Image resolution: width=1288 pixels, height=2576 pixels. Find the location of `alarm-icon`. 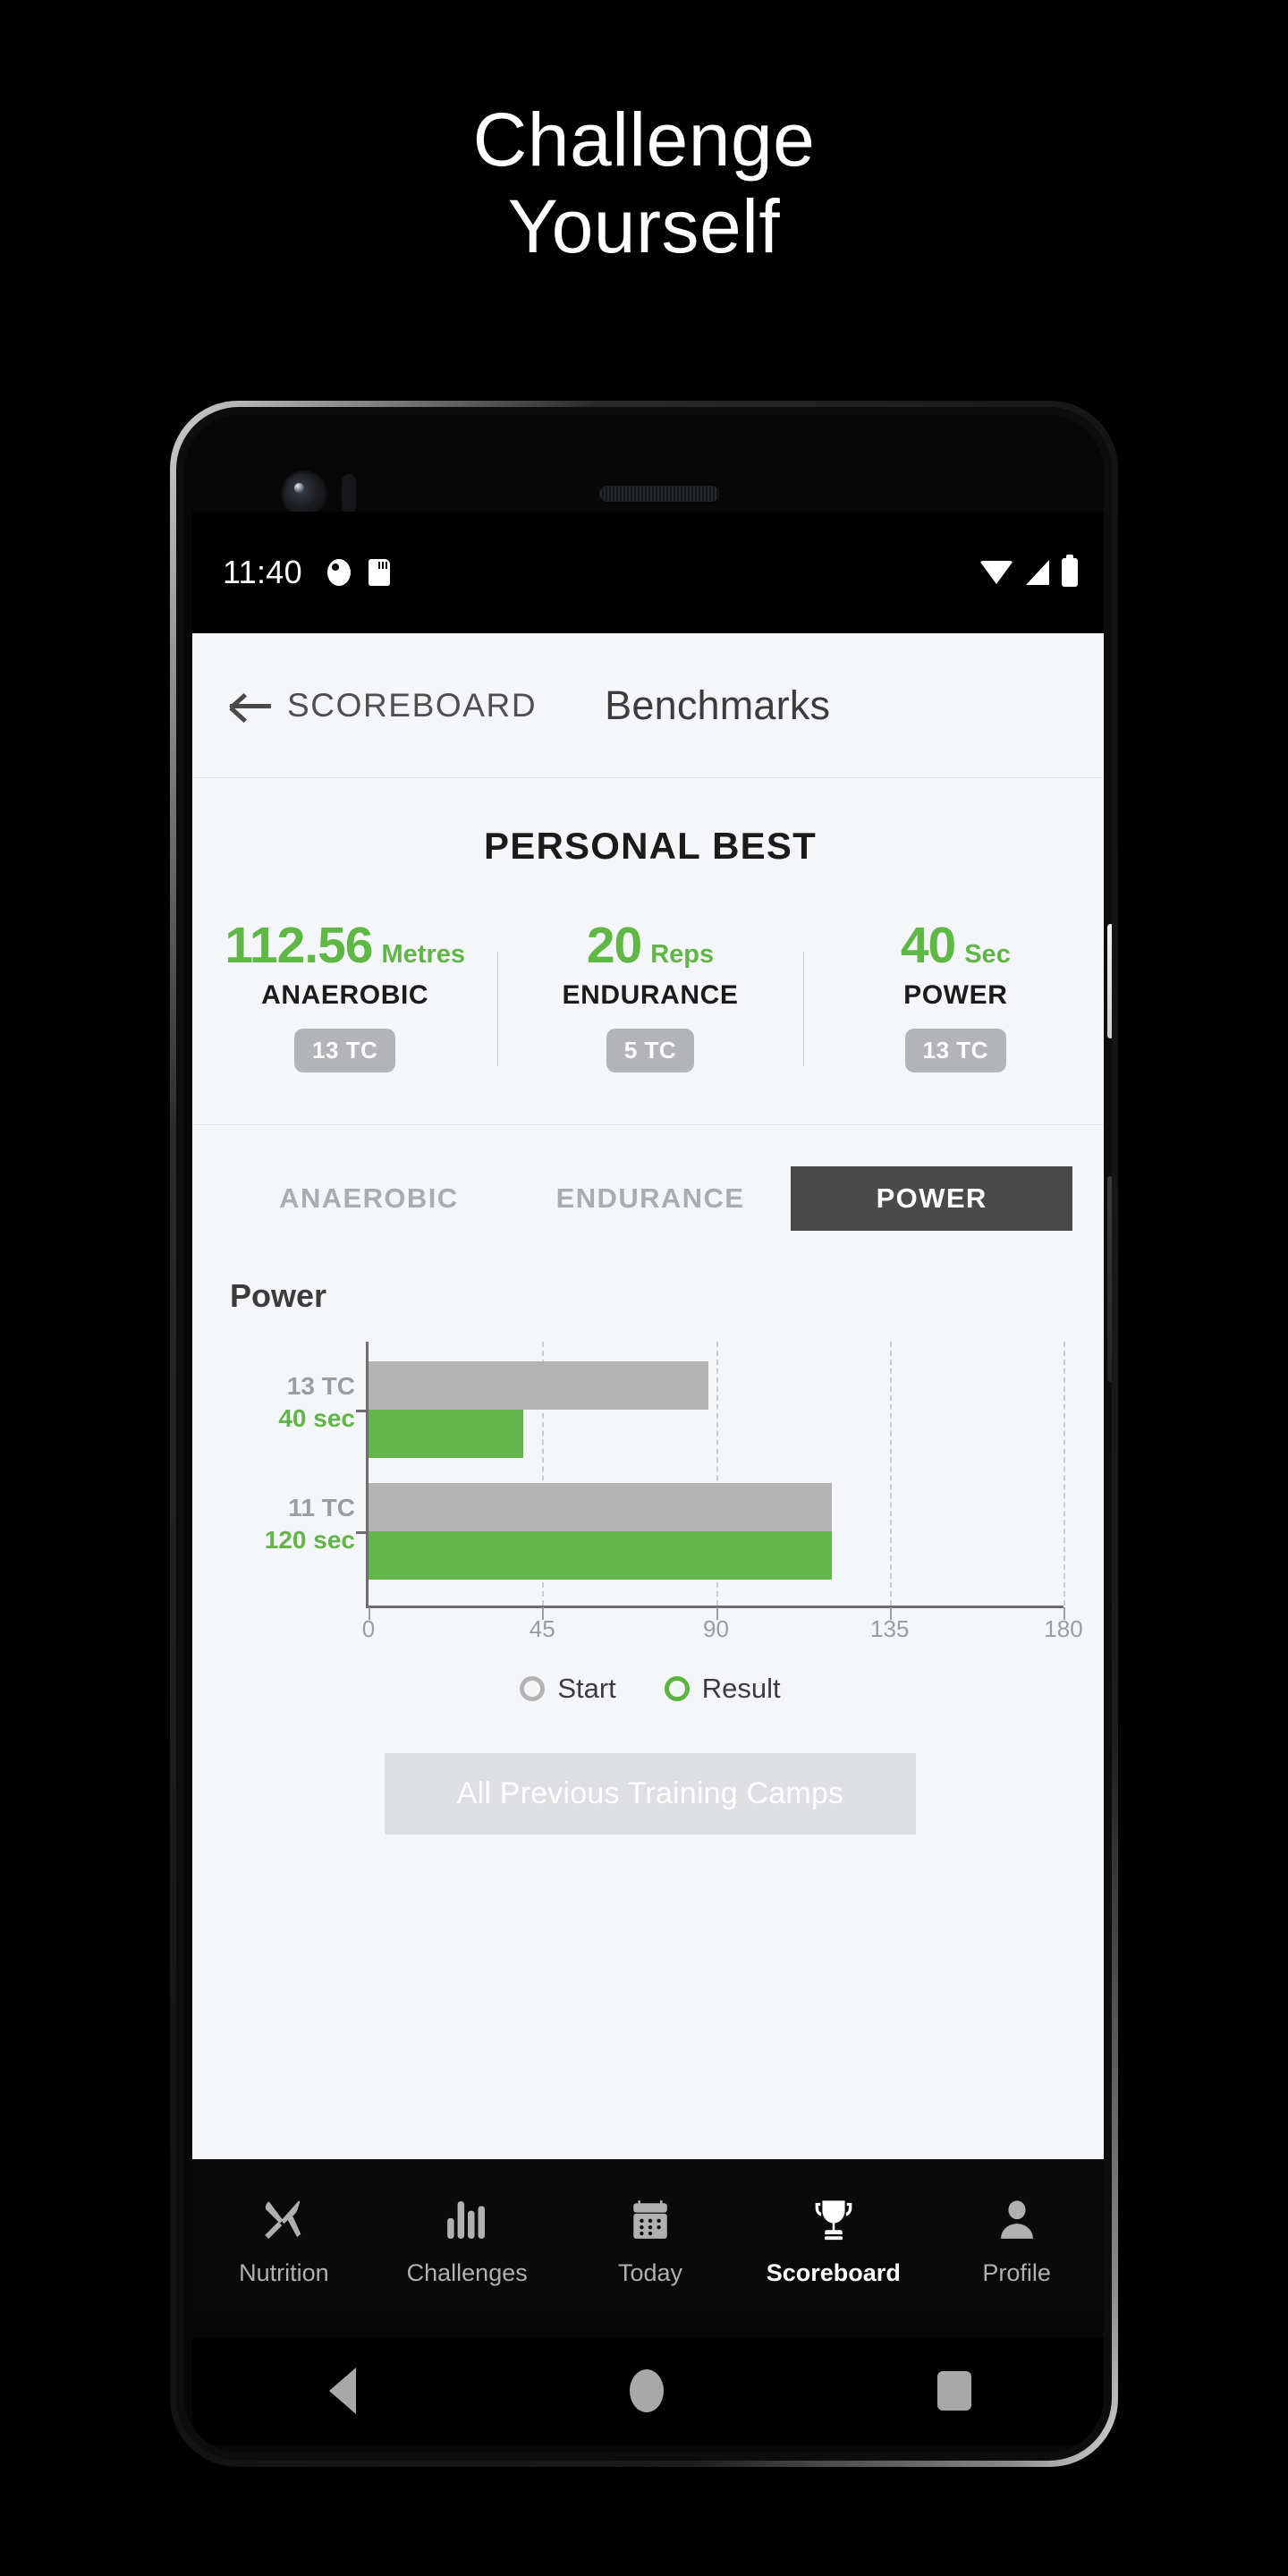

alarm-icon is located at coordinates (338, 572).